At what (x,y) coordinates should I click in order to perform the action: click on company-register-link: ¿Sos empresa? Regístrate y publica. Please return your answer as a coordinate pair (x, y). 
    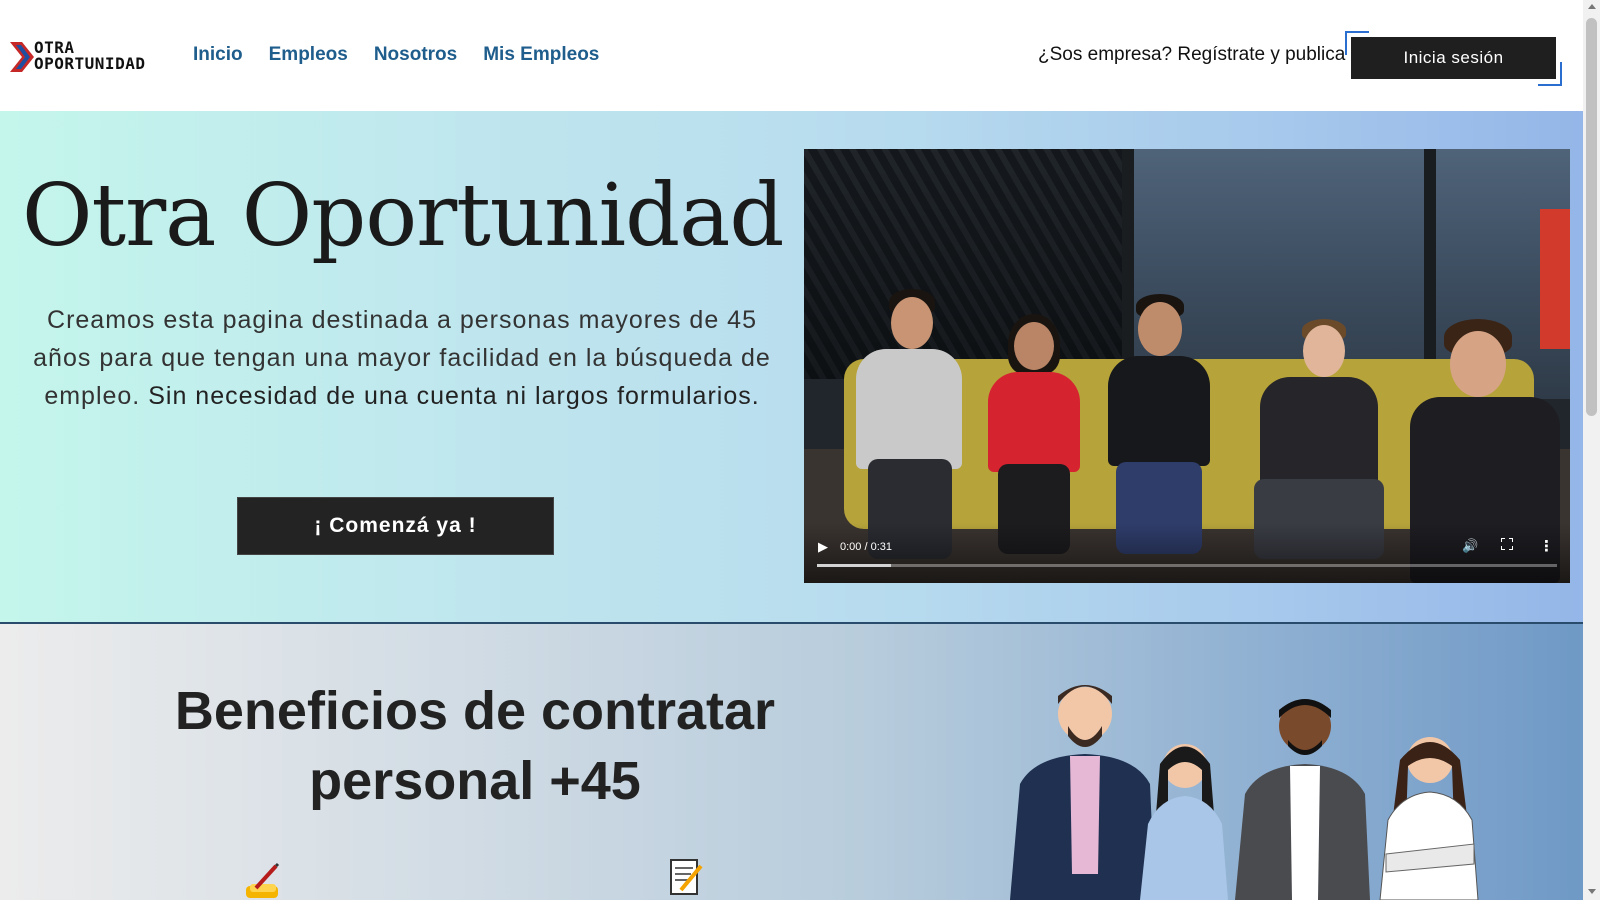
    Looking at the image, I should click on (1191, 55).